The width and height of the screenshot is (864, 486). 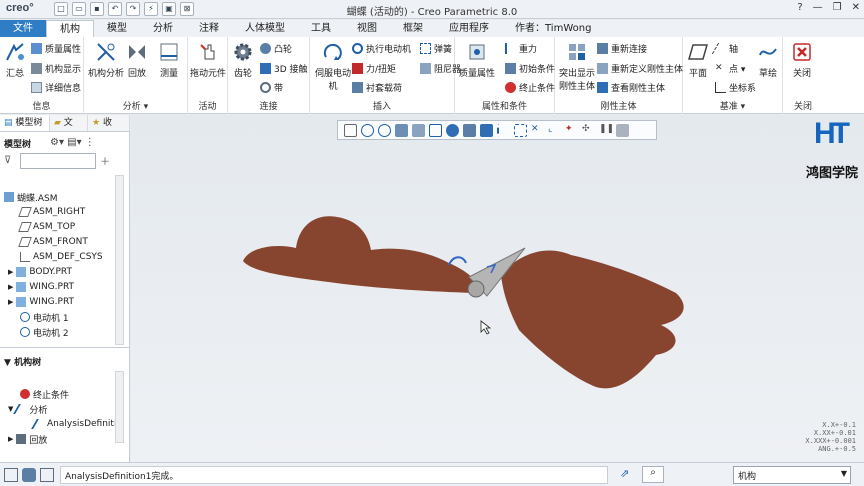 I want to click on full-screen-icon, so click(x=47, y=475).